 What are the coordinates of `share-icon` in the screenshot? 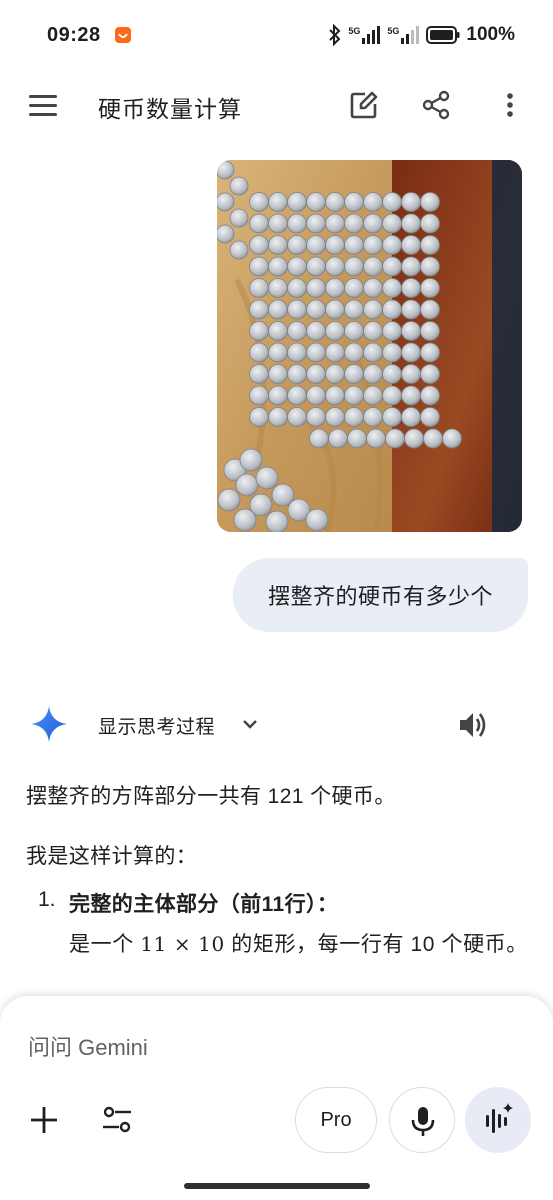 It's located at (436, 105).